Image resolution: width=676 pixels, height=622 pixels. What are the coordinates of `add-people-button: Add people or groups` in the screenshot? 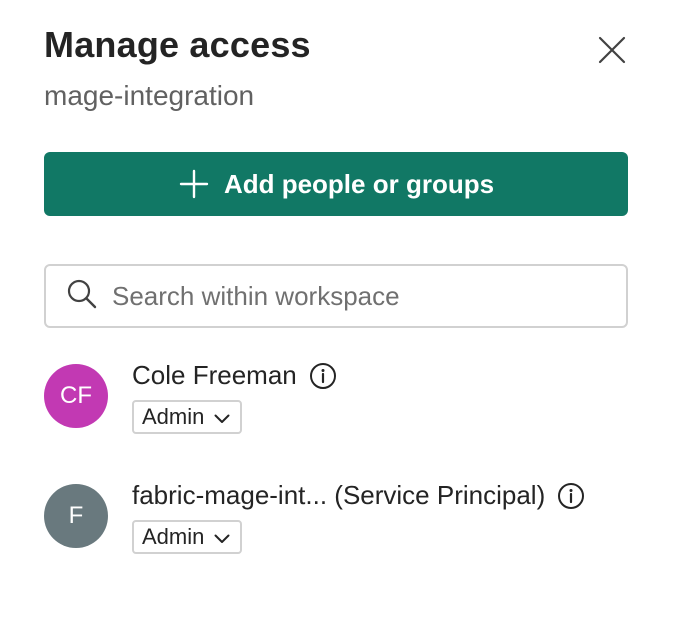 It's located at (336, 184).